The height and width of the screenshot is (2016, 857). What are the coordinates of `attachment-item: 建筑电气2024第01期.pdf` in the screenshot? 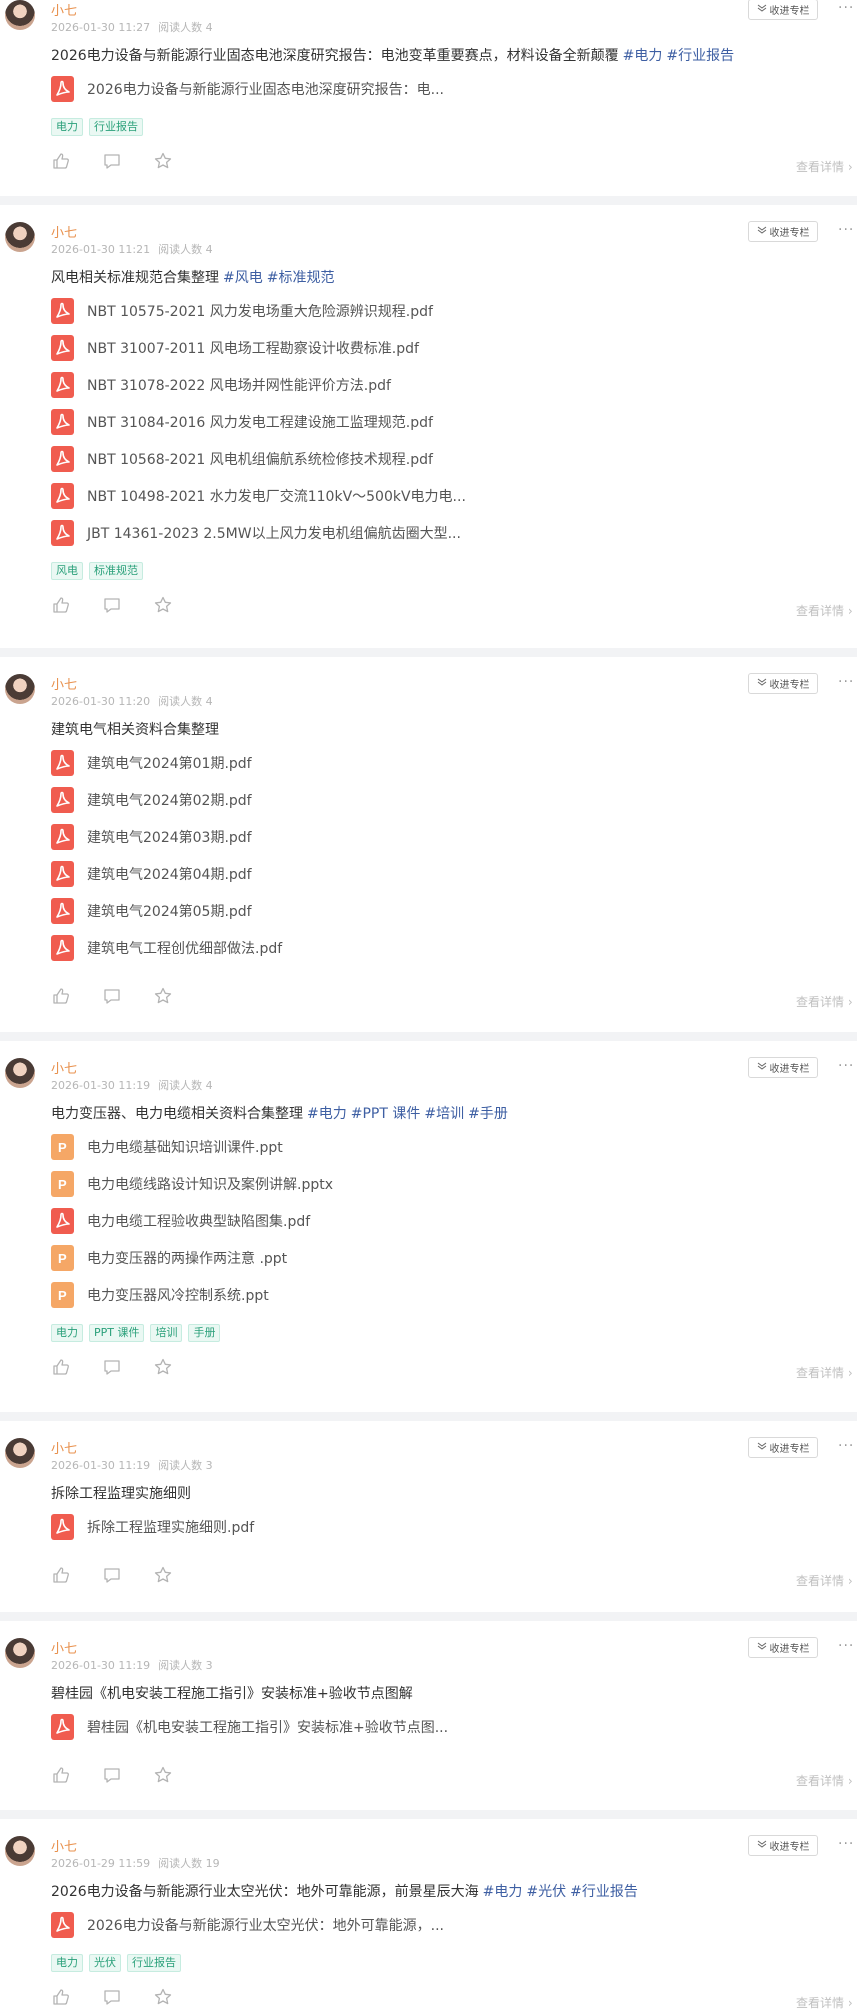 It's located at (151, 763).